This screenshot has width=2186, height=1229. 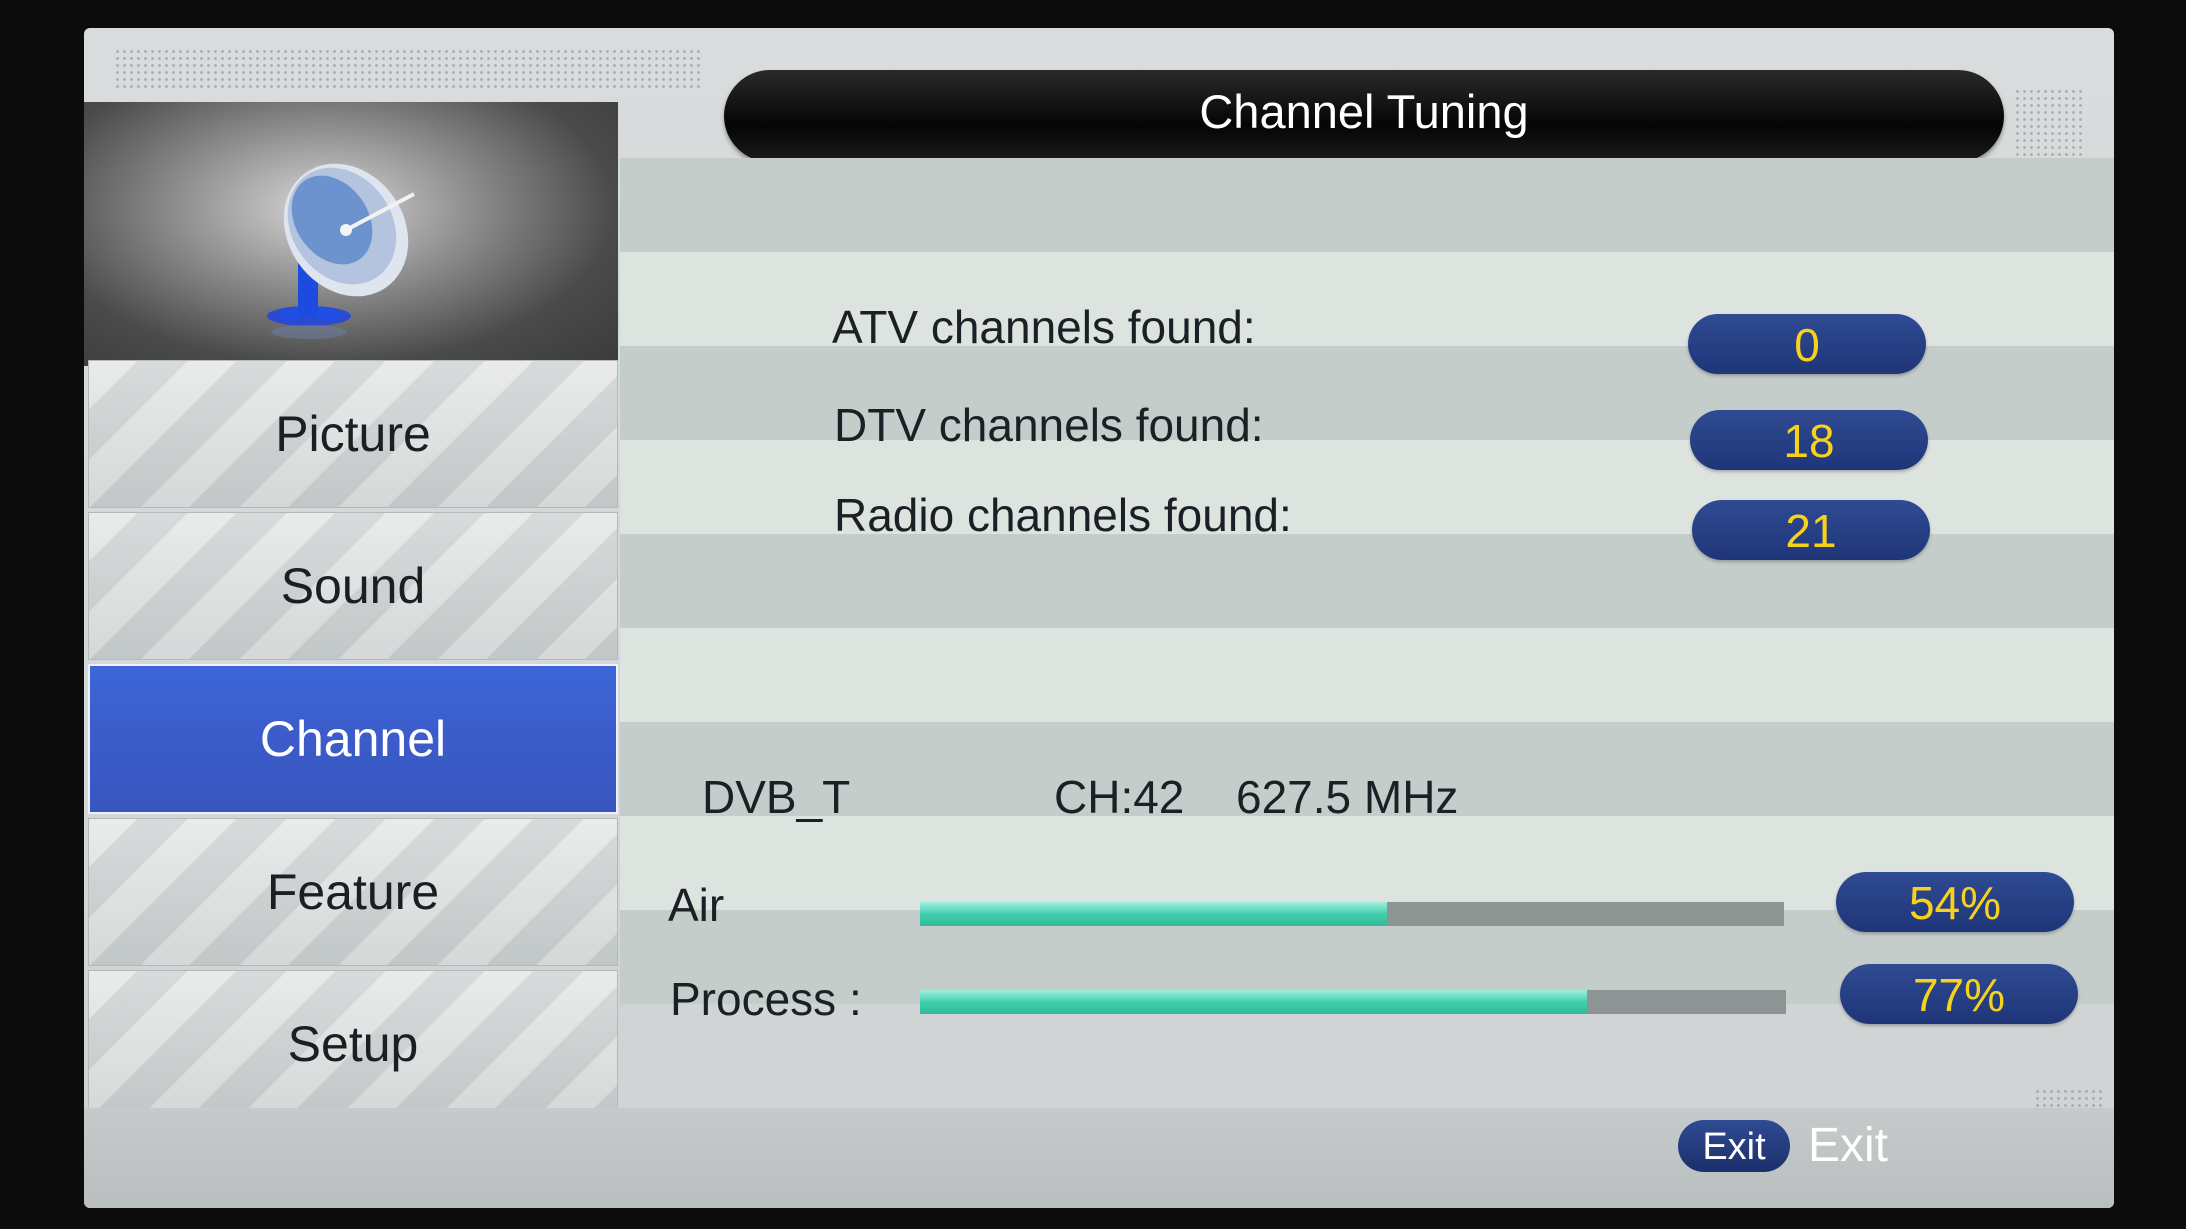 I want to click on sidebar-item-label: Picture, so click(x=353, y=434).